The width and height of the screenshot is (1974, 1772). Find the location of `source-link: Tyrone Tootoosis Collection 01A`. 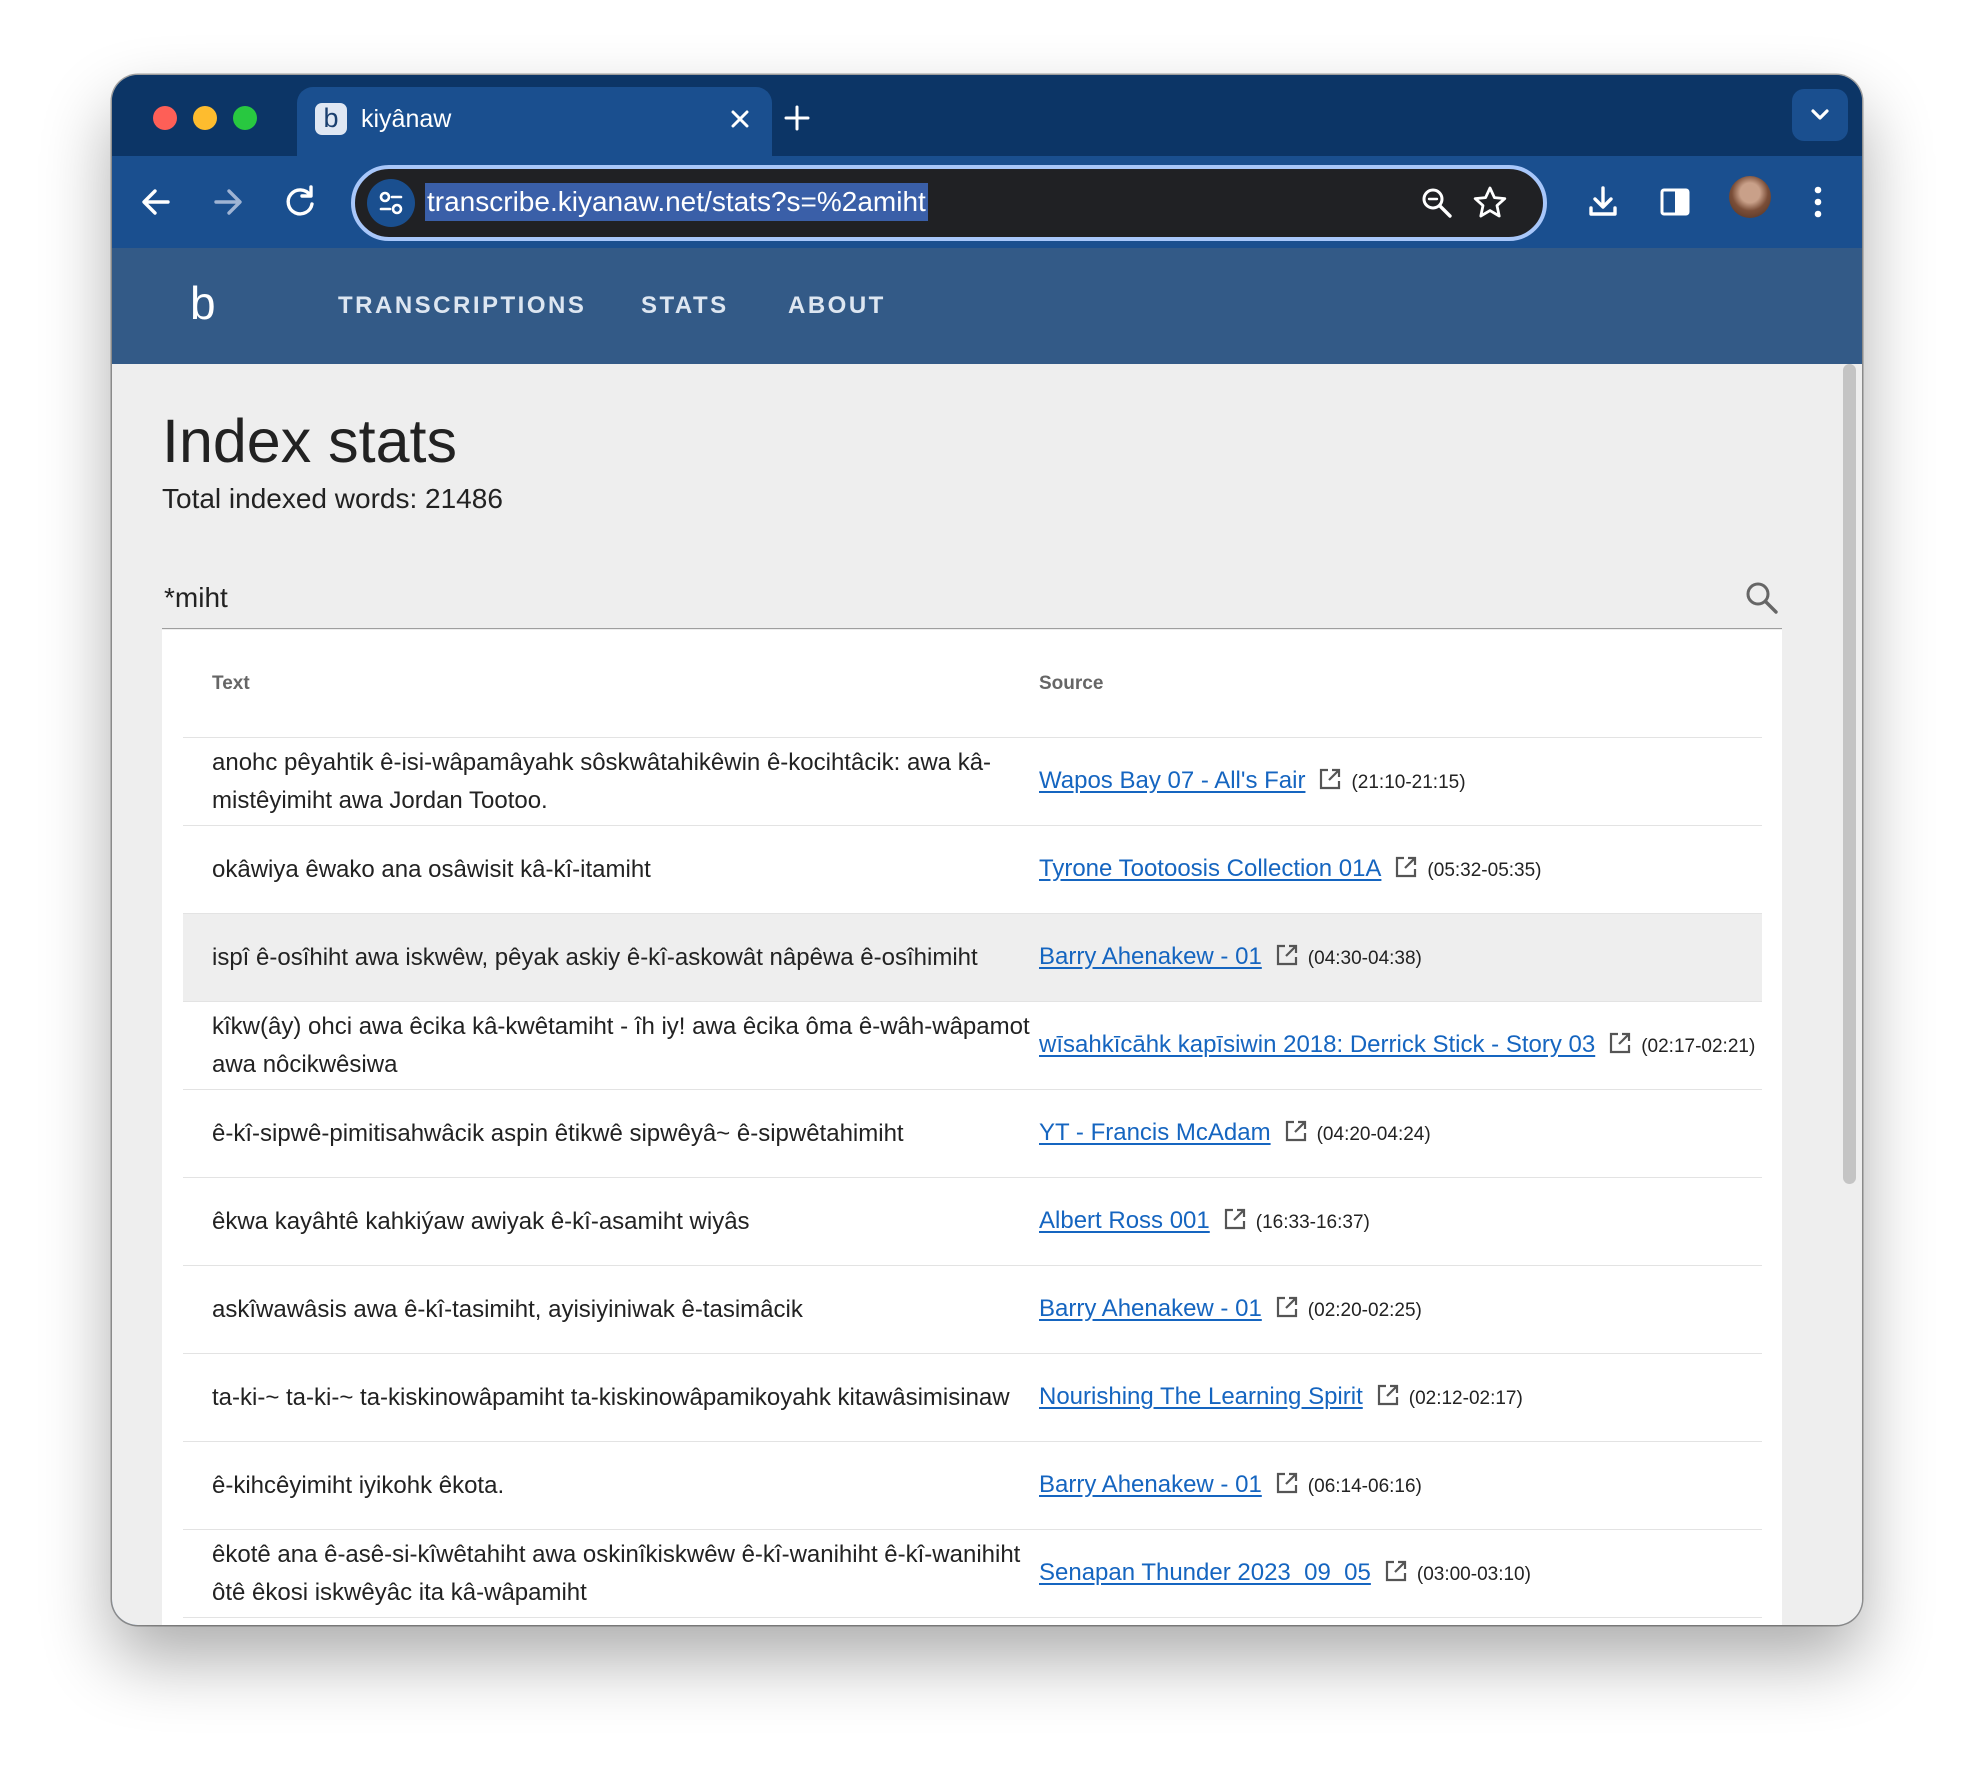

source-link: Tyrone Tootoosis Collection 01A is located at coordinates (1210, 868).